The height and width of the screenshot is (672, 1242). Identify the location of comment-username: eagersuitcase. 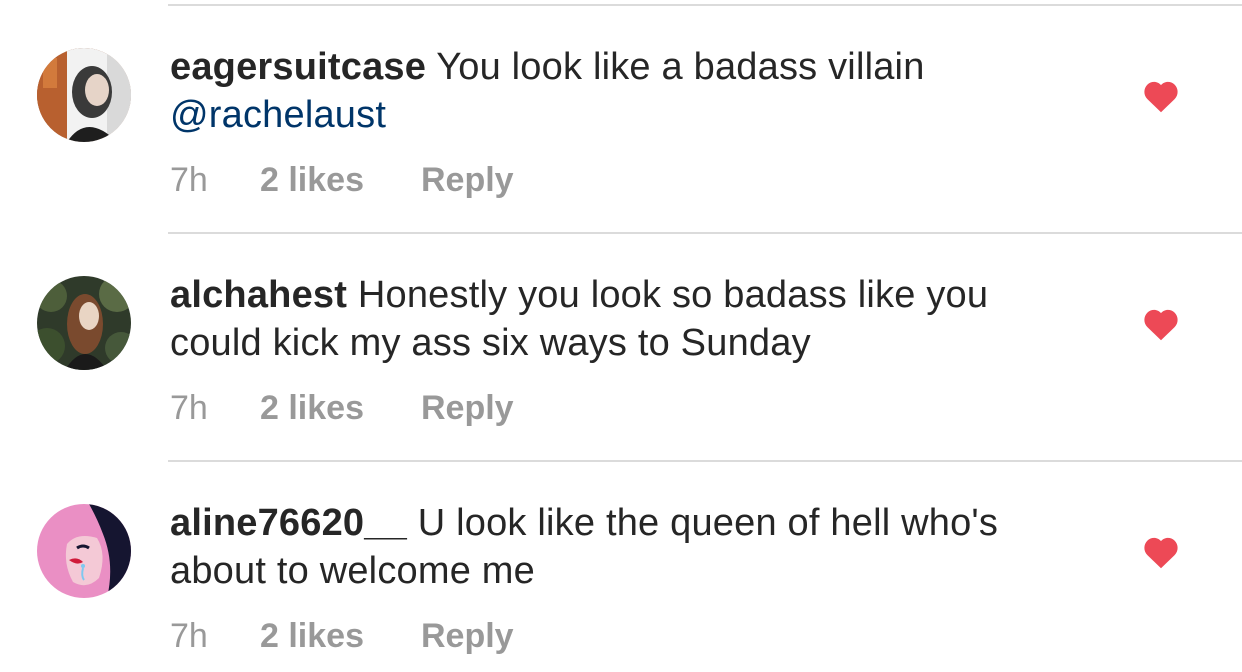
(298, 67).